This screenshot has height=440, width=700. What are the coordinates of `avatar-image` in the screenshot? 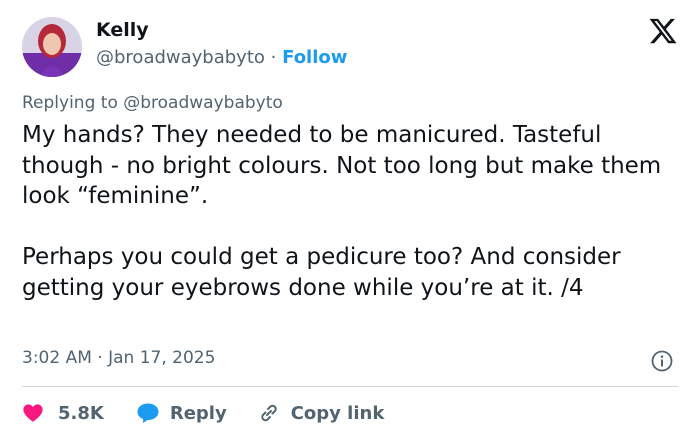 It's located at (52, 47).